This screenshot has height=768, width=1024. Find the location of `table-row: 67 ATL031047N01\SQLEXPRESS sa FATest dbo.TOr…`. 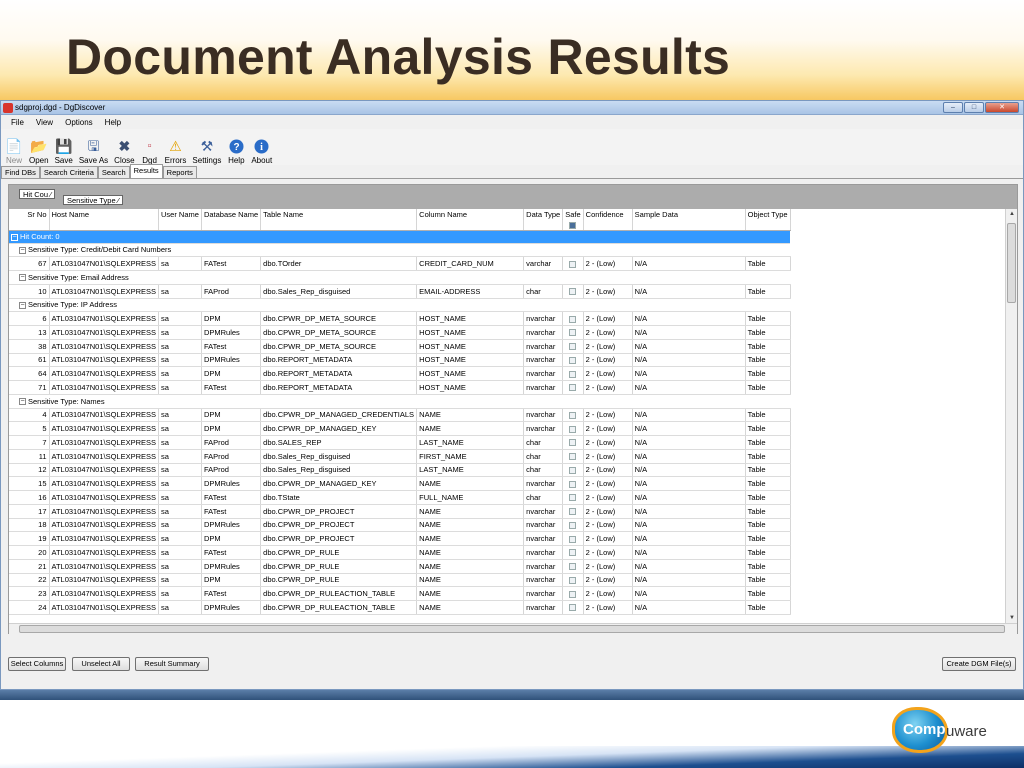

table-row: 67 ATL031047N01\SQLEXPRESS sa FATest dbo.TOr… is located at coordinates (400, 263).